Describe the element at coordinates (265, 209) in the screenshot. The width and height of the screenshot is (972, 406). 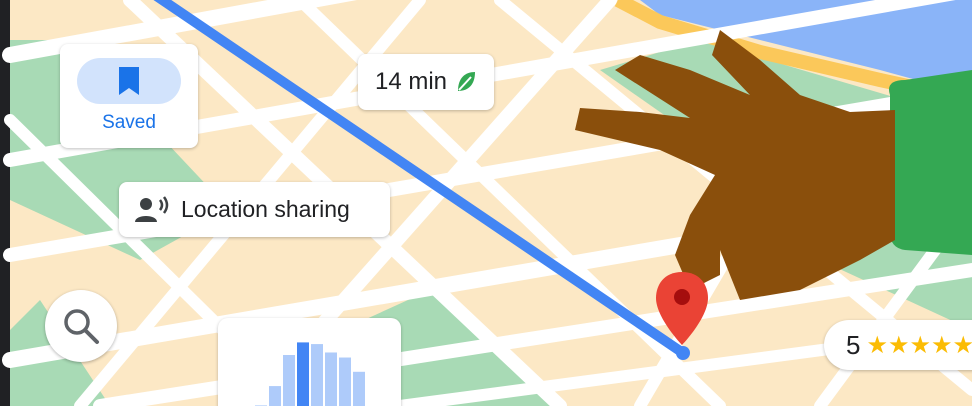
I see `location-sharing-label: Location sharing` at that location.